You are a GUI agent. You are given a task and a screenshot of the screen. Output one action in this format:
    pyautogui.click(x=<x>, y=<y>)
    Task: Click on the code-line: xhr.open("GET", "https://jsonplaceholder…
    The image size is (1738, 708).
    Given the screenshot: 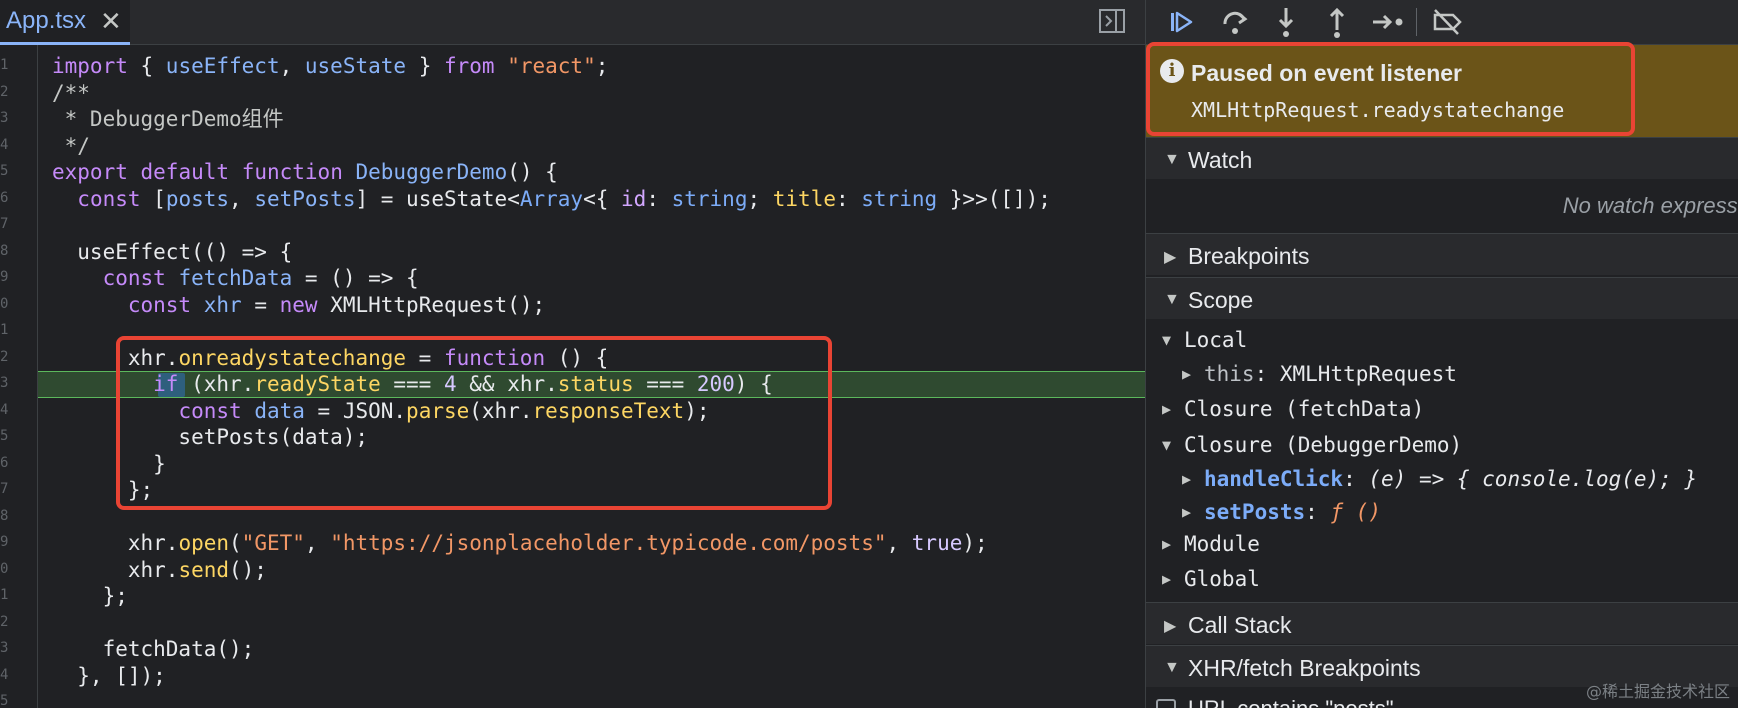 What is the action you would take?
    pyautogui.click(x=520, y=543)
    